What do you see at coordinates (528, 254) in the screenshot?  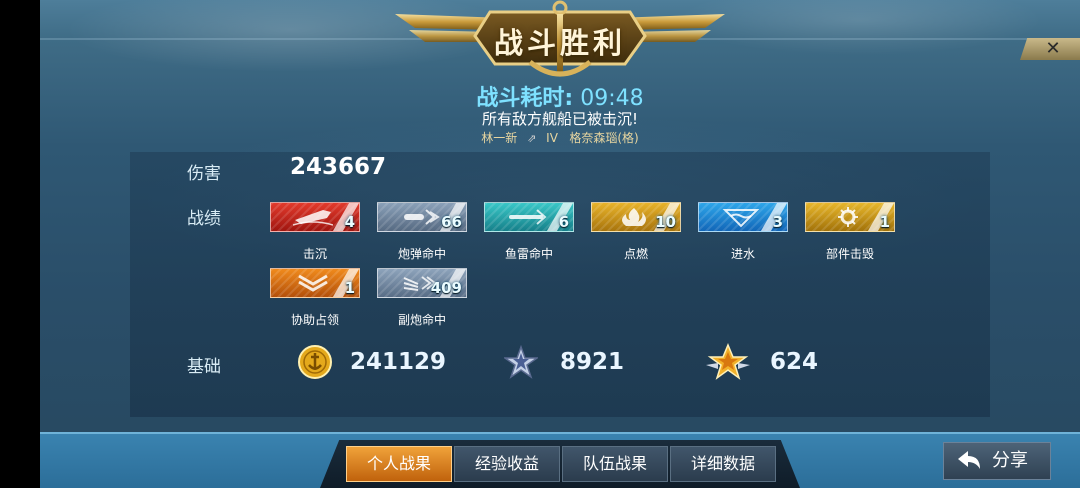 I see `badge-label: 鱼雷命中` at bounding box center [528, 254].